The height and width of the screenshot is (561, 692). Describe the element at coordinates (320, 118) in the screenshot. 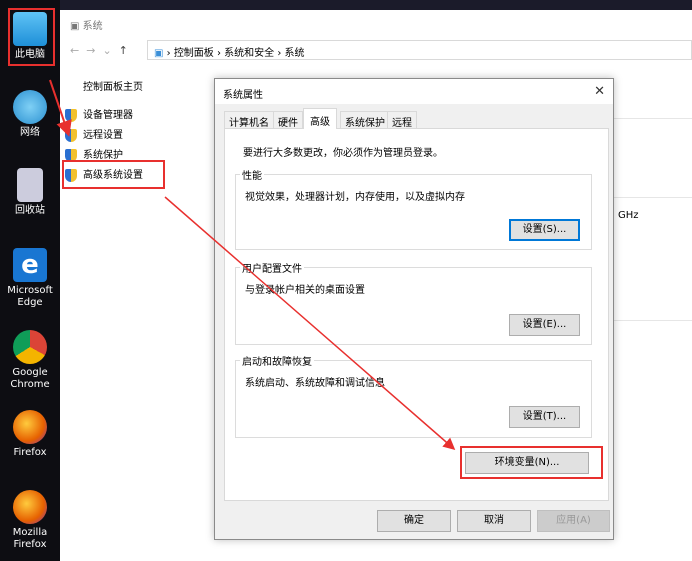

I see `tab-advanced: 高级` at that location.